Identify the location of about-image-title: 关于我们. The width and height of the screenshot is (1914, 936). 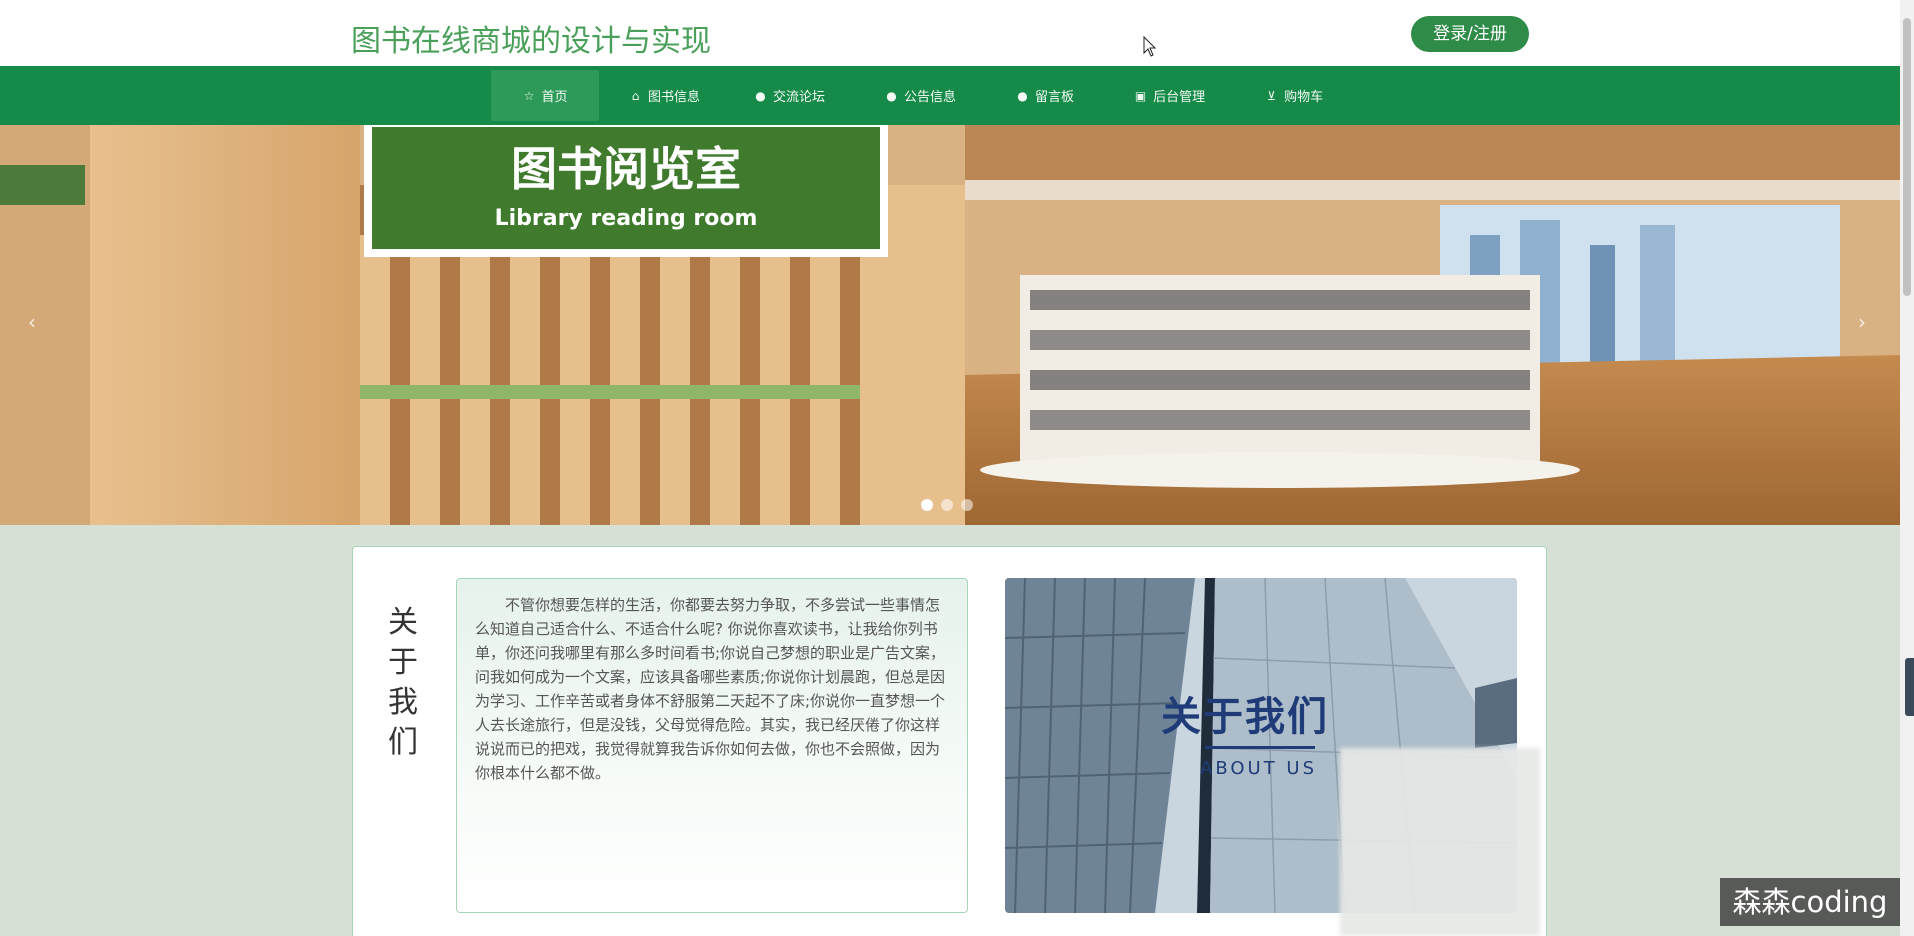
(1245, 717).